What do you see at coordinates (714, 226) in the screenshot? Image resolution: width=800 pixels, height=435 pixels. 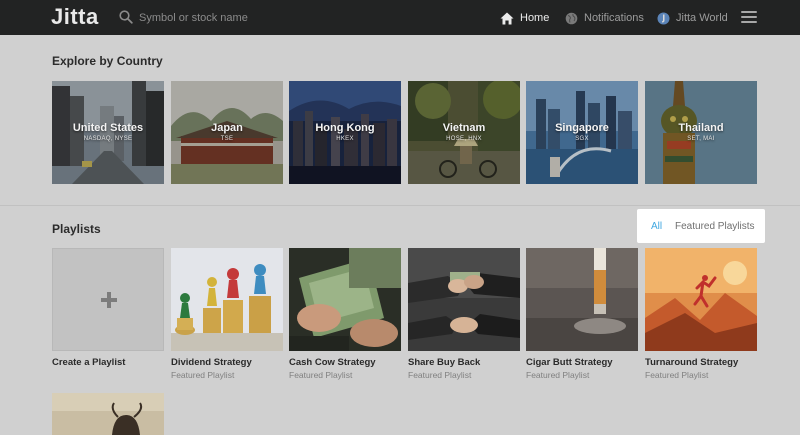 I see `filter-featured-link: Featured Playlists` at bounding box center [714, 226].